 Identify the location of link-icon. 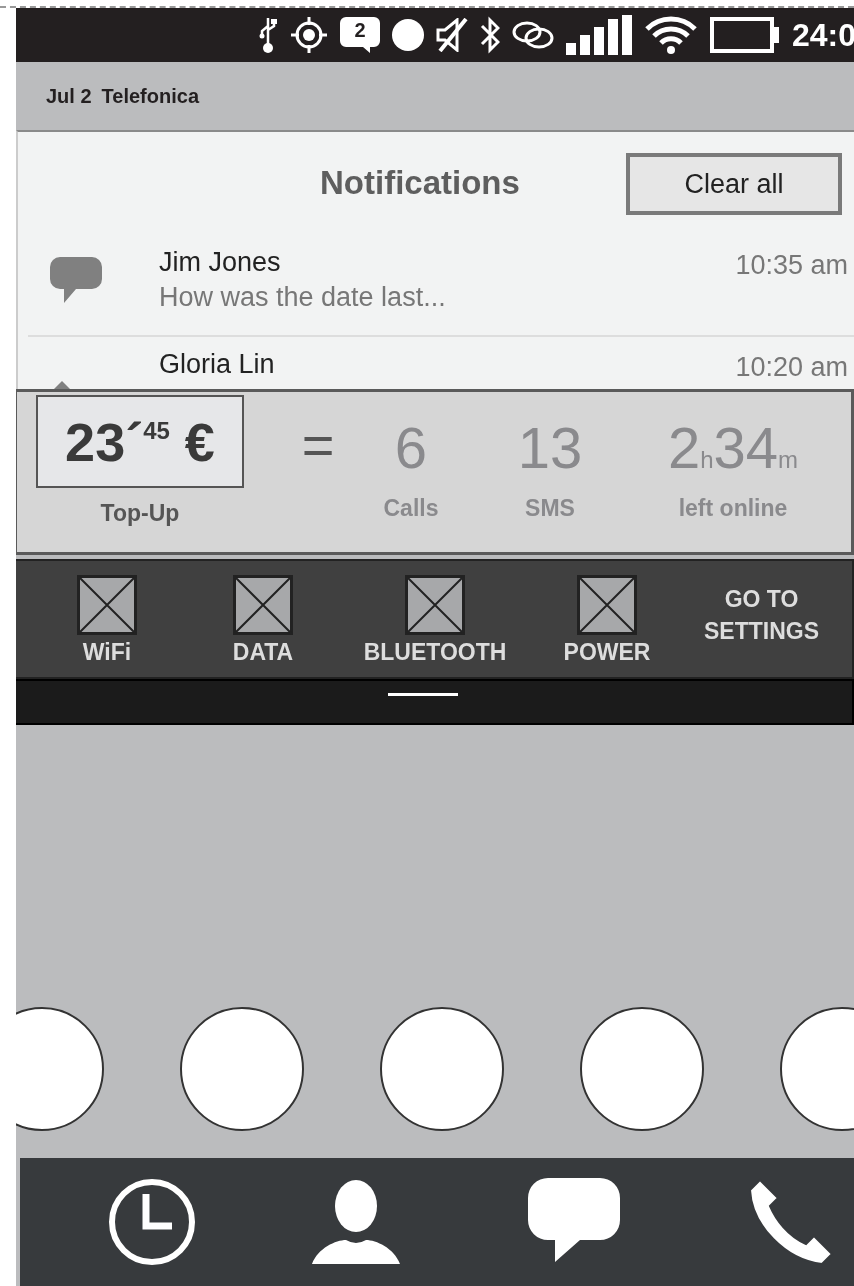
(533, 35).